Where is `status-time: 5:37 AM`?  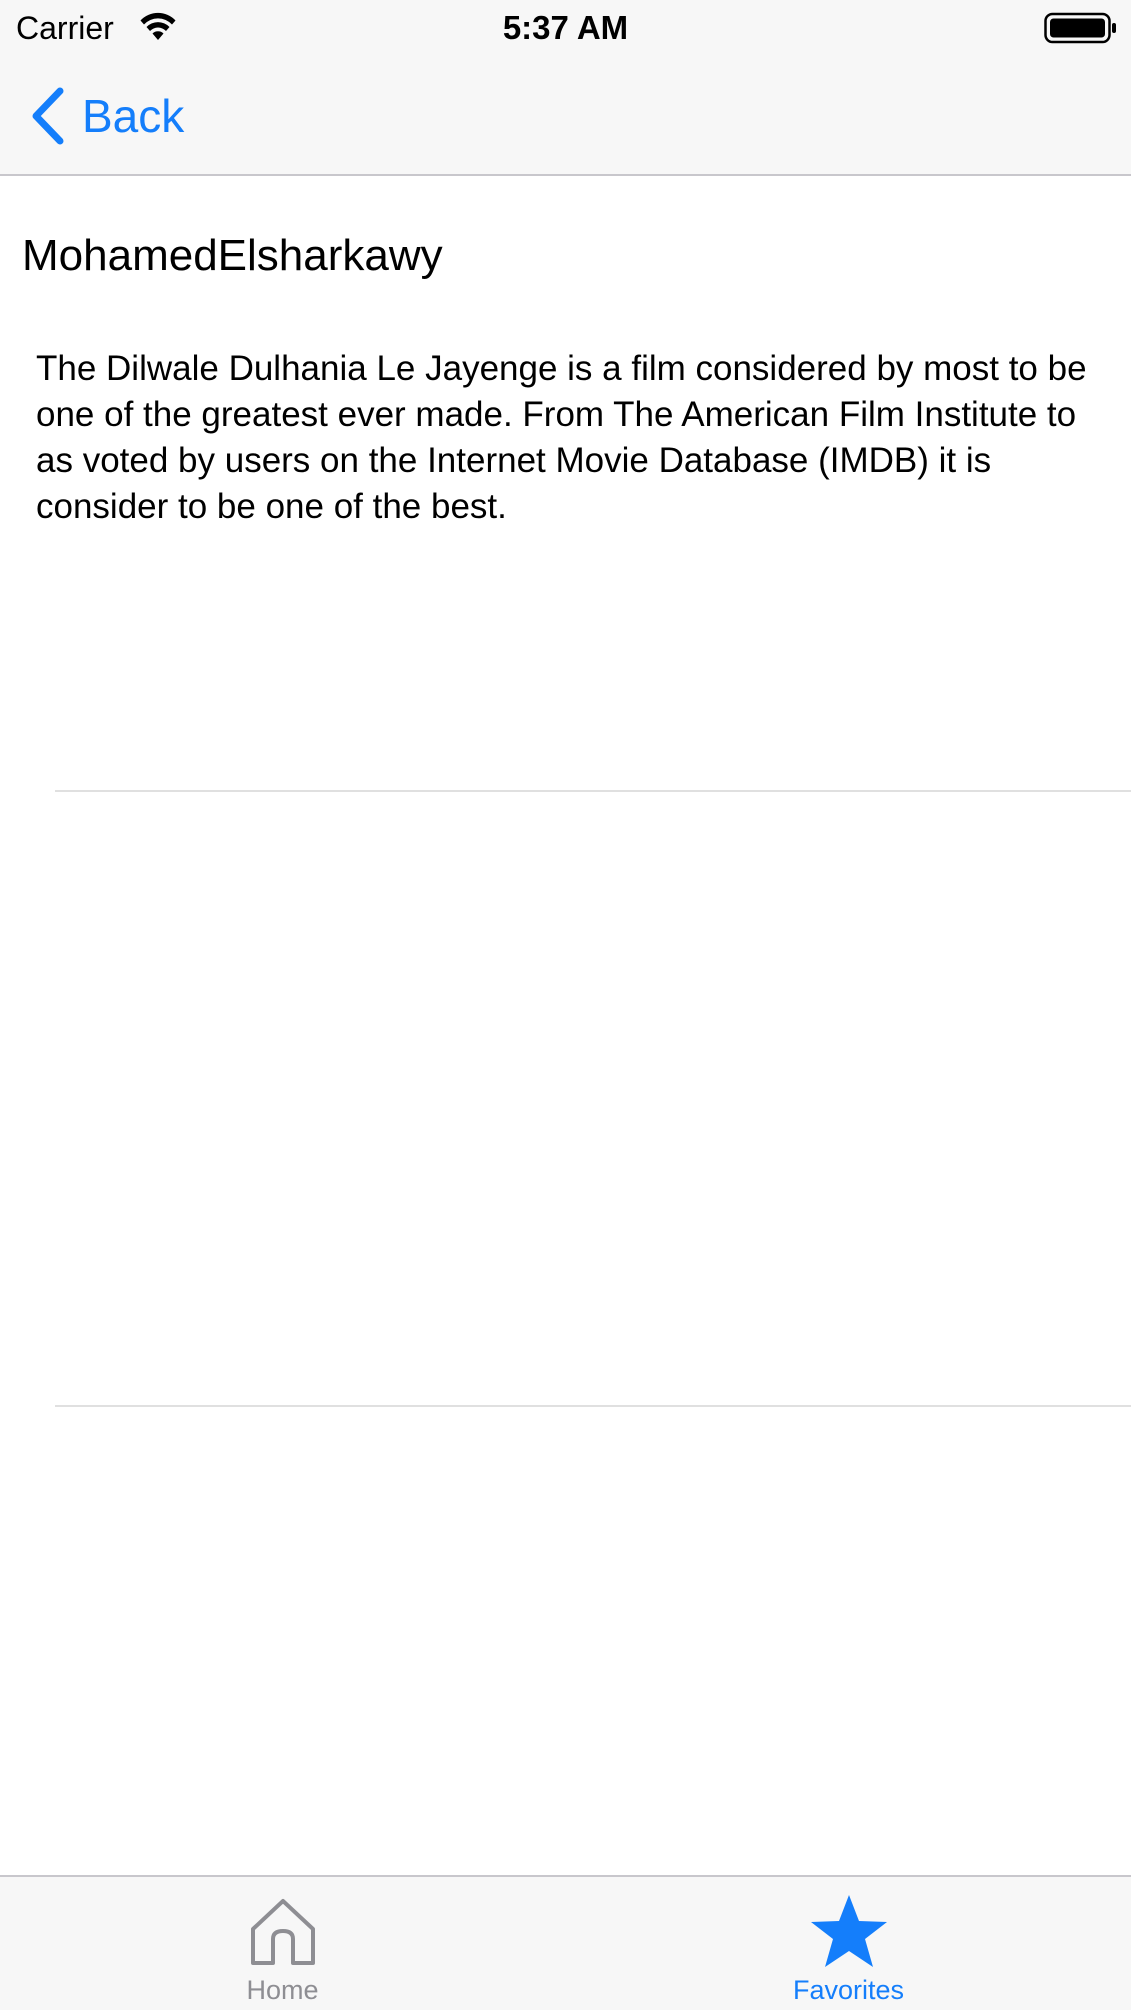
status-time: 5:37 AM is located at coordinates (565, 27).